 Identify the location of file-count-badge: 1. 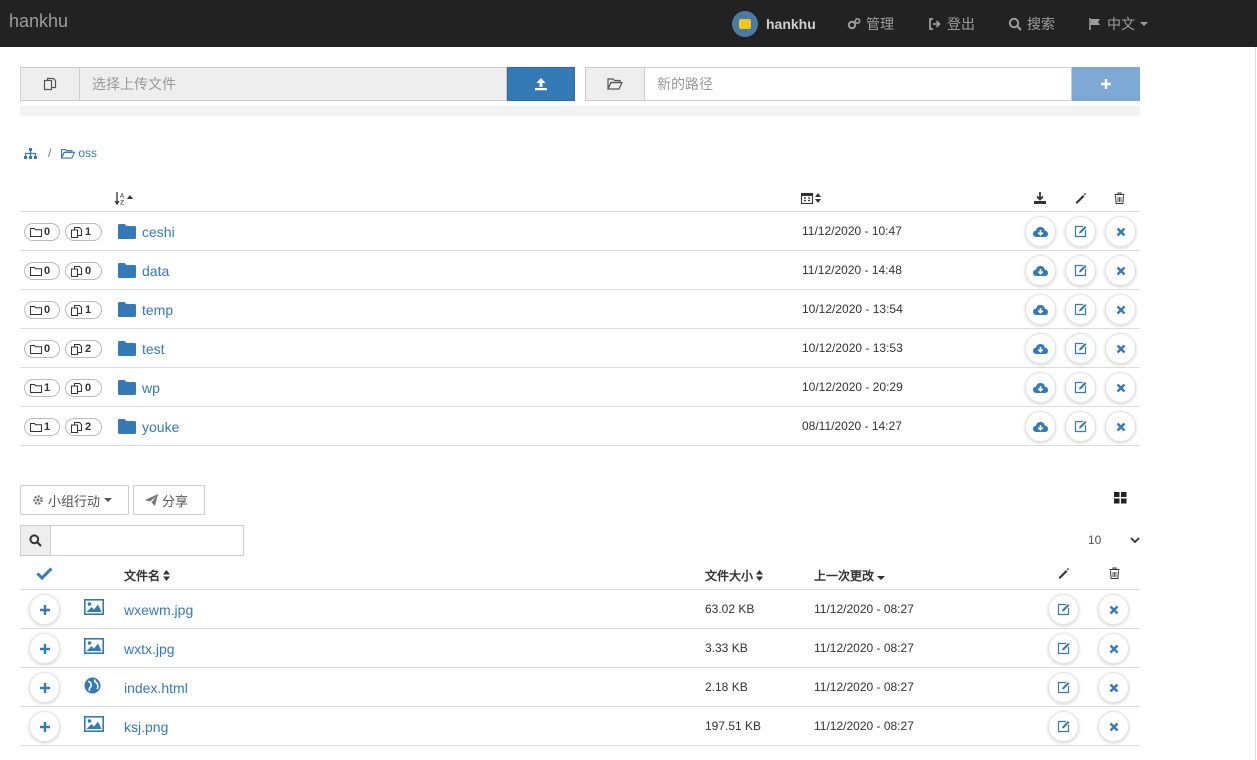
(83, 232).